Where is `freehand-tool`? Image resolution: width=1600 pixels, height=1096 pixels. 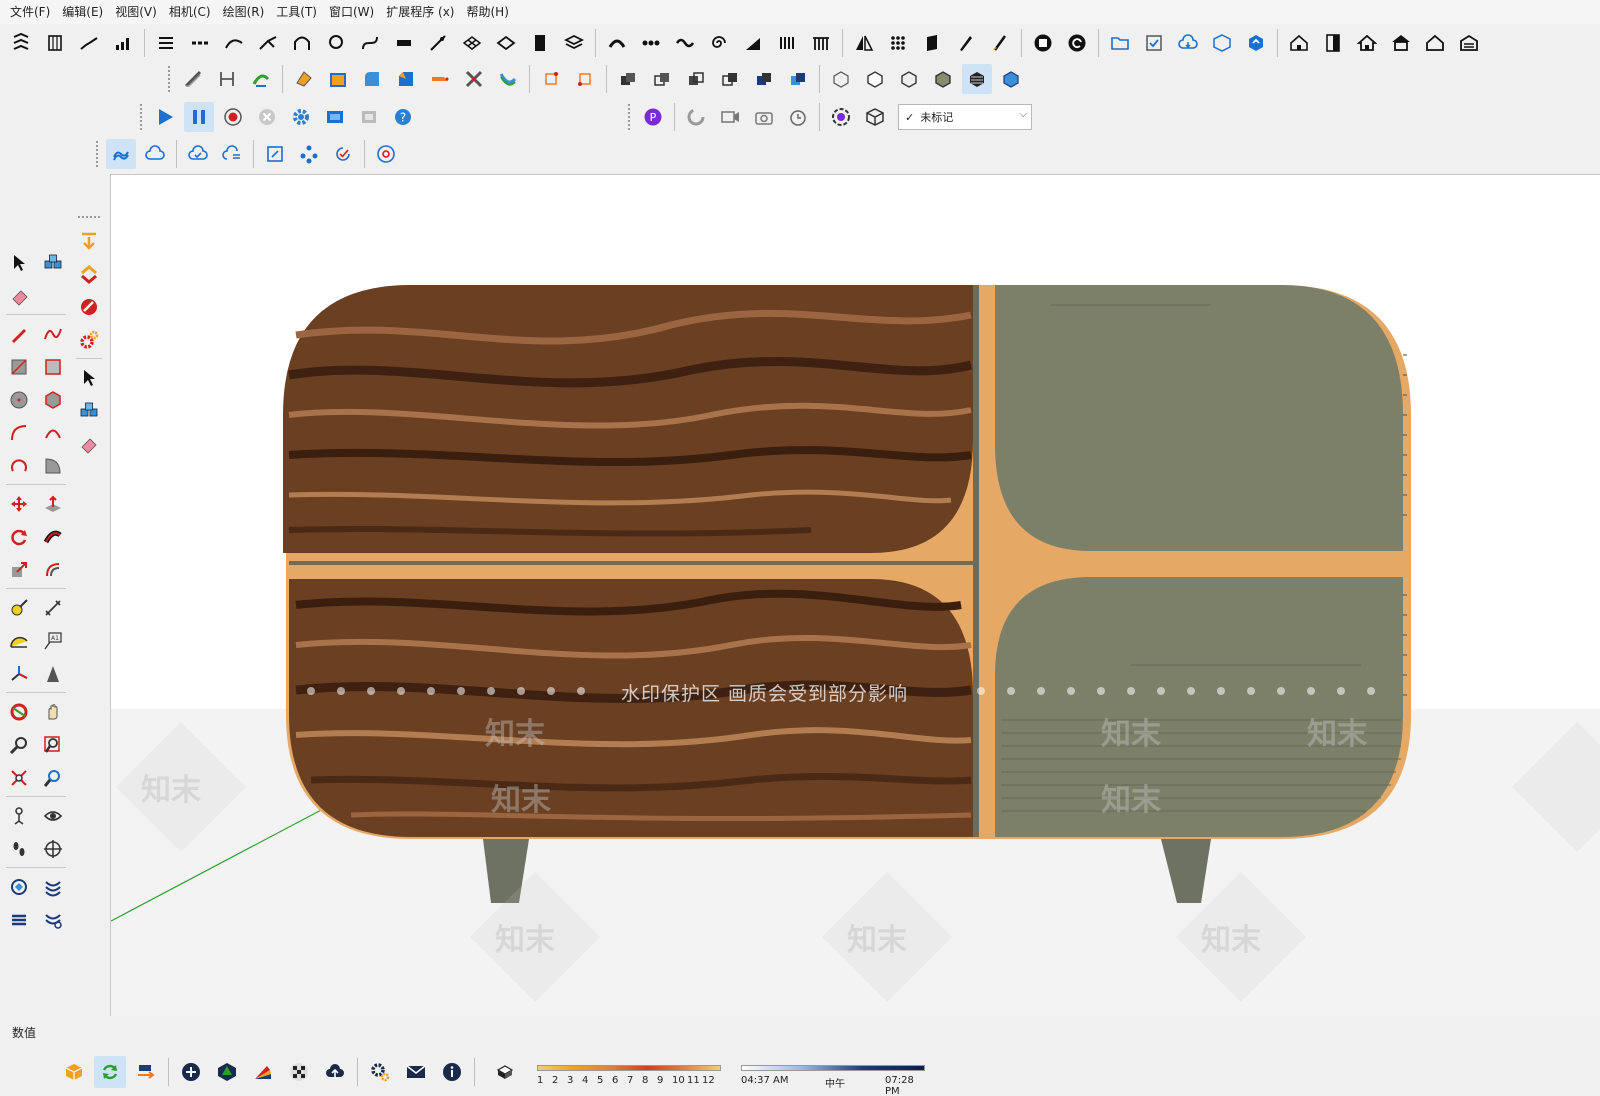 freehand-tool is located at coordinates (53, 334).